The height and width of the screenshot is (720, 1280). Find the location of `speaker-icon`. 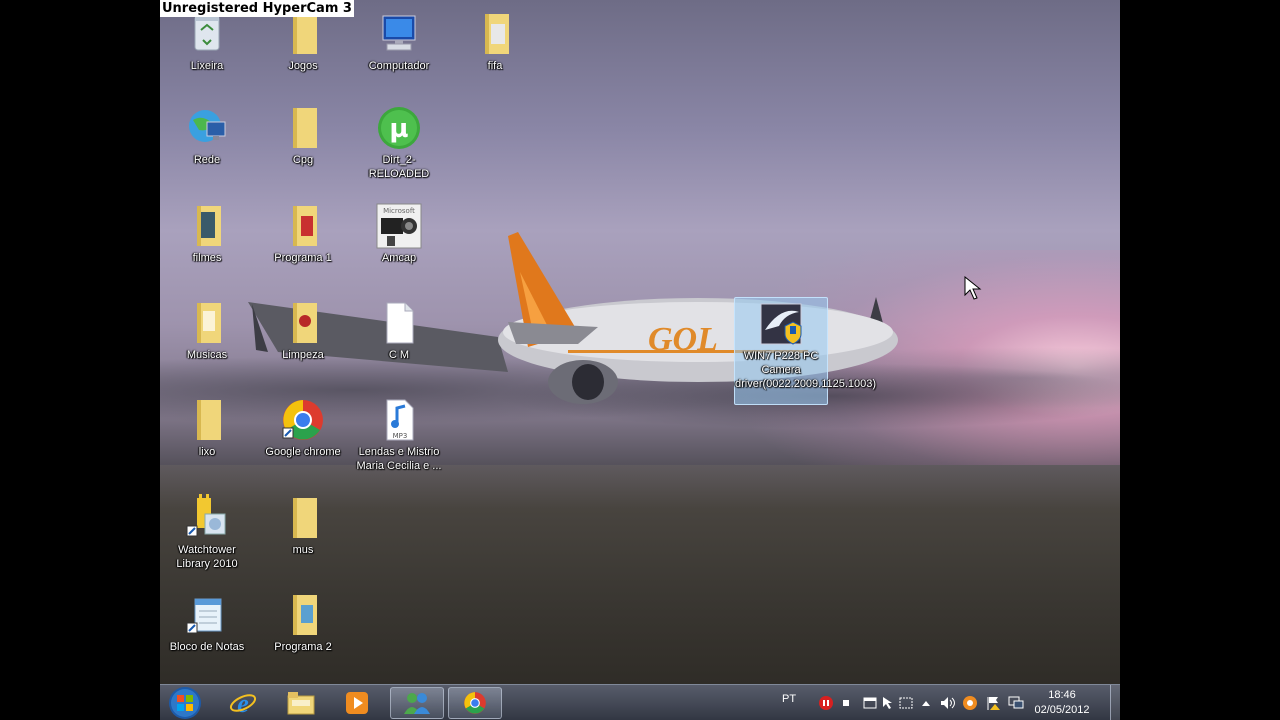

speaker-icon is located at coordinates (948, 703).